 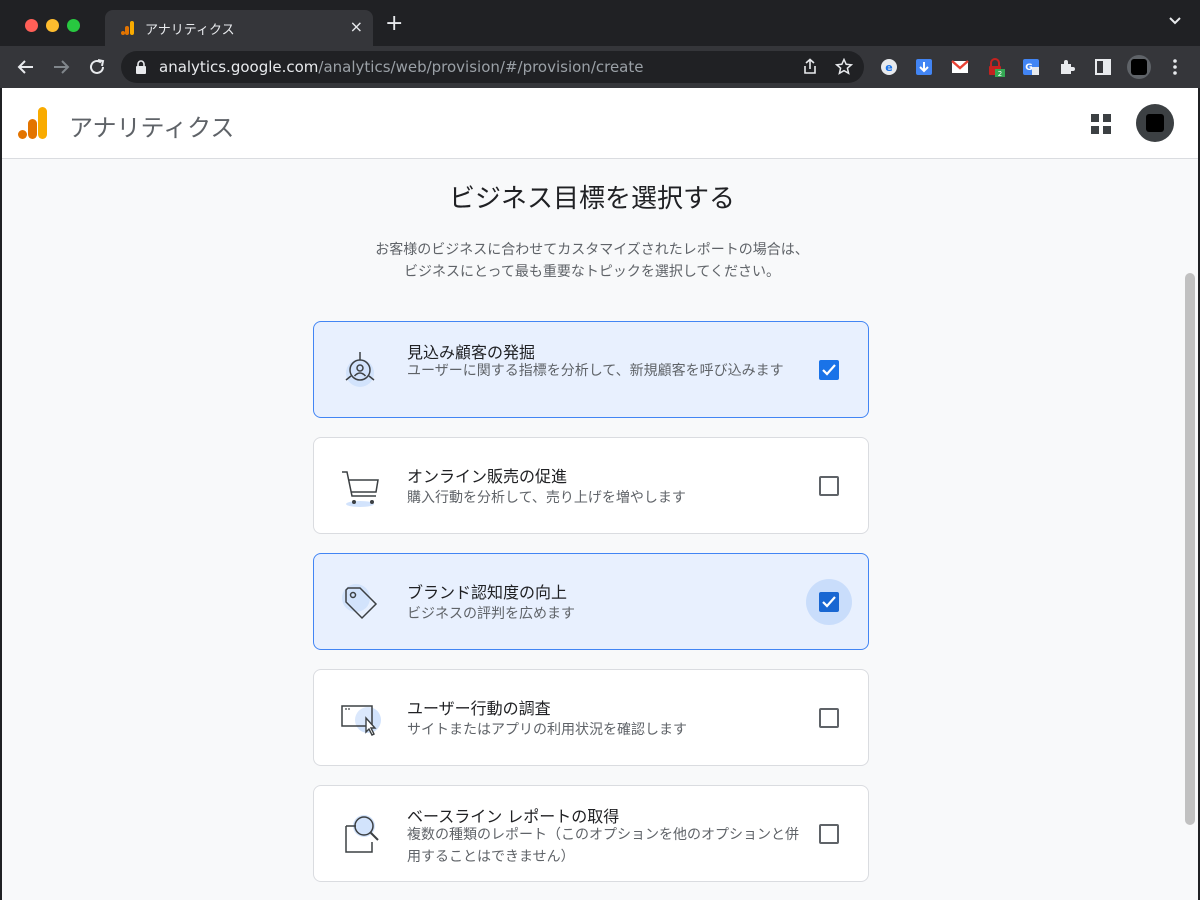 What do you see at coordinates (152, 128) in the screenshot?
I see `app-name: アナリティクス` at bounding box center [152, 128].